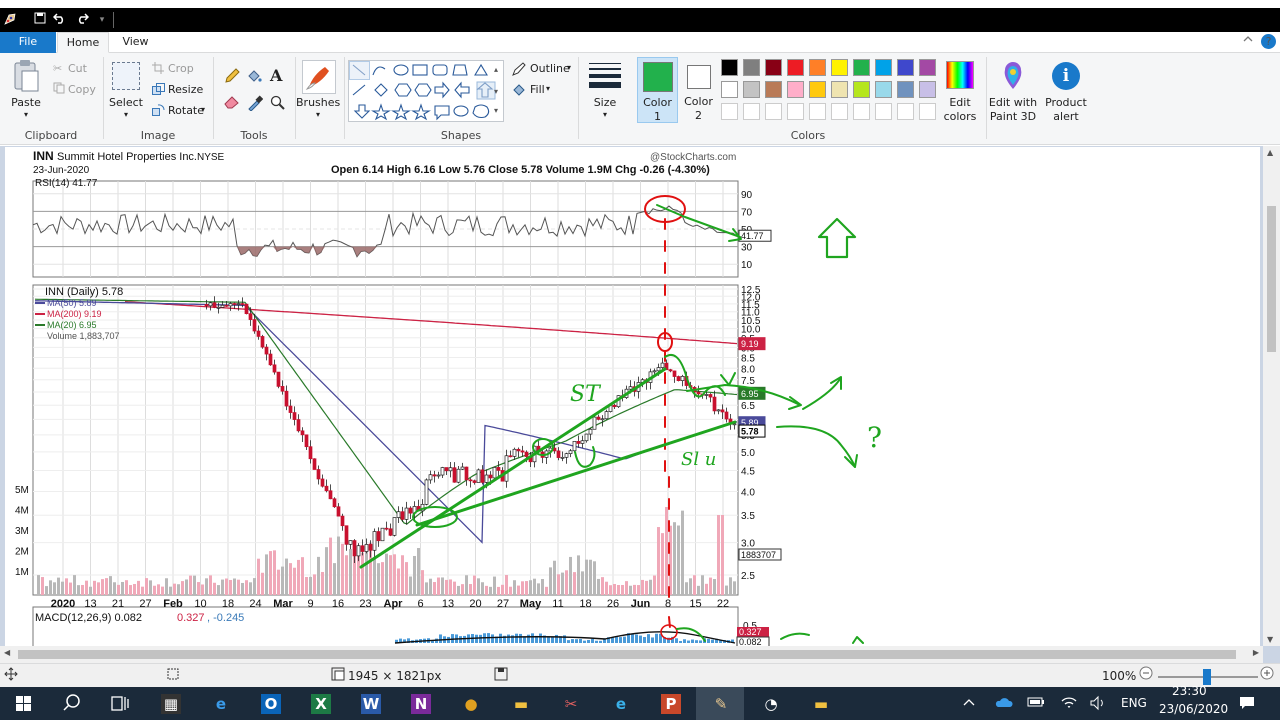 This screenshot has height=720, width=1280. I want to click on excel-icon: X, so click(320, 703).